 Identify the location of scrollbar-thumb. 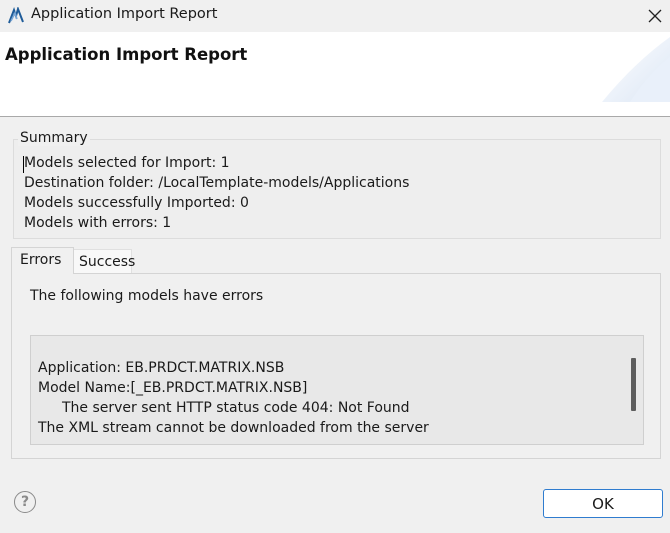
(633, 384).